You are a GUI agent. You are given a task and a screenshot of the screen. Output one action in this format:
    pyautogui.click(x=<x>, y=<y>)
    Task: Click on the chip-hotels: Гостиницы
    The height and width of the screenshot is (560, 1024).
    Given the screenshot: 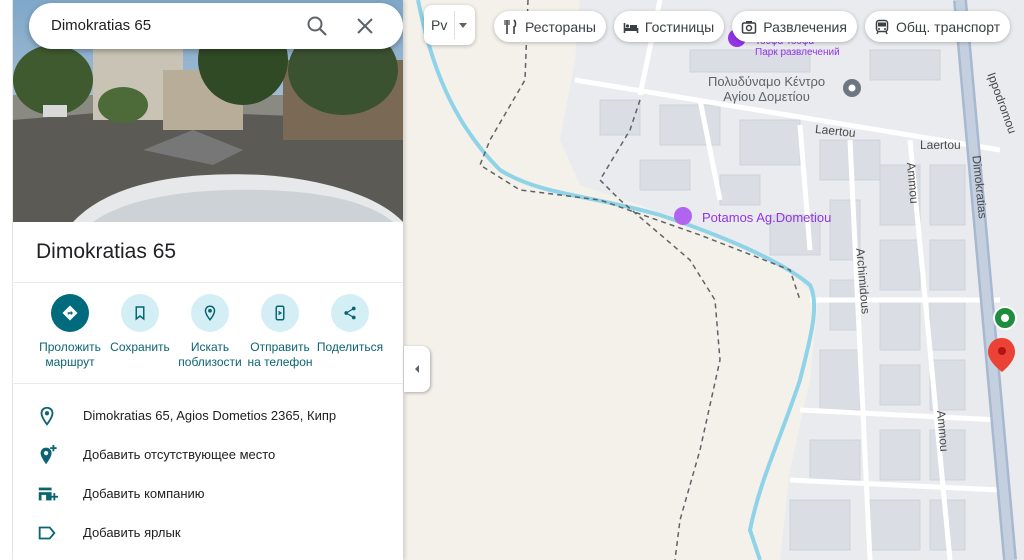 What is the action you would take?
    pyautogui.click(x=669, y=26)
    